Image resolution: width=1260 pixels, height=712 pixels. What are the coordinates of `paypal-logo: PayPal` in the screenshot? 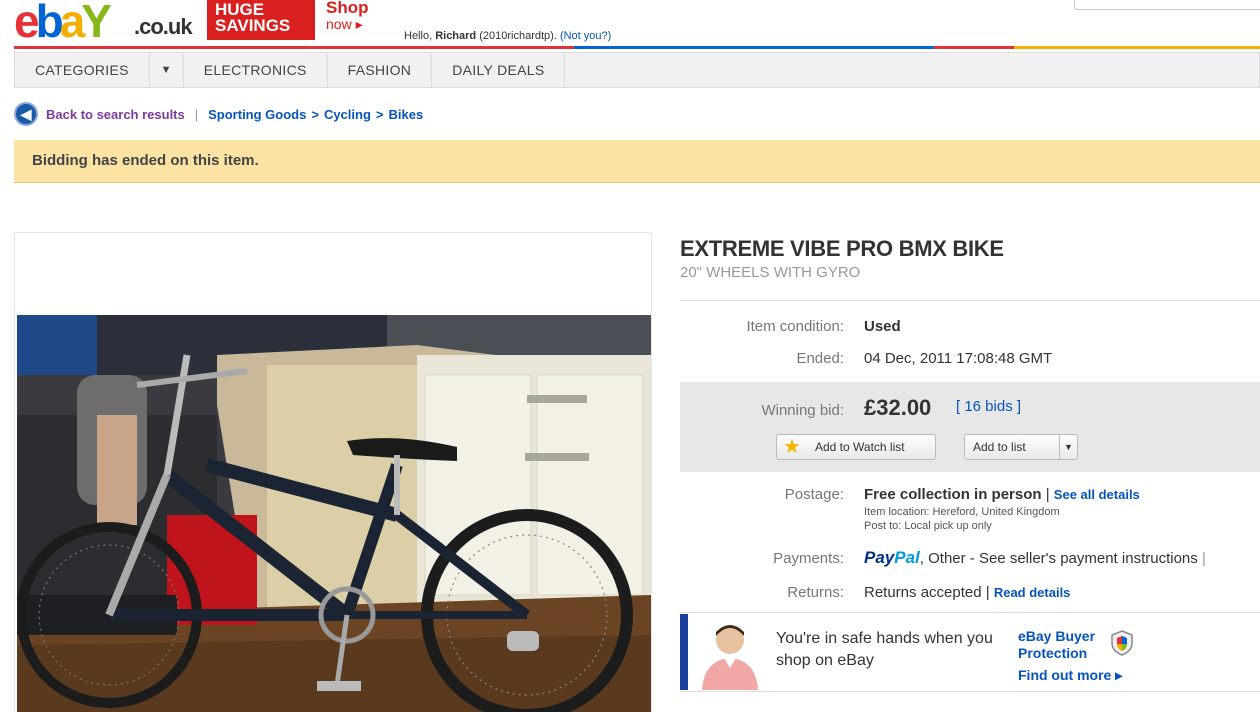 It's located at (892, 557).